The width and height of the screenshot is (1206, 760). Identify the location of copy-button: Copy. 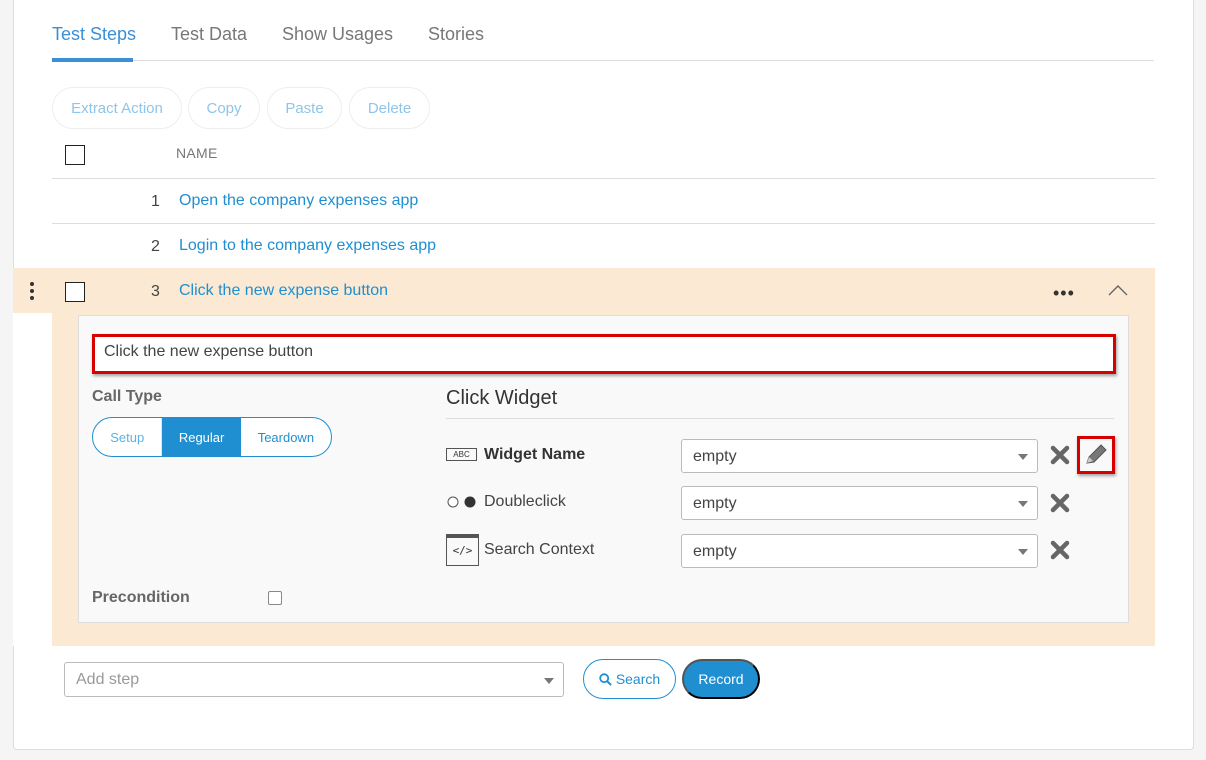
(224, 108).